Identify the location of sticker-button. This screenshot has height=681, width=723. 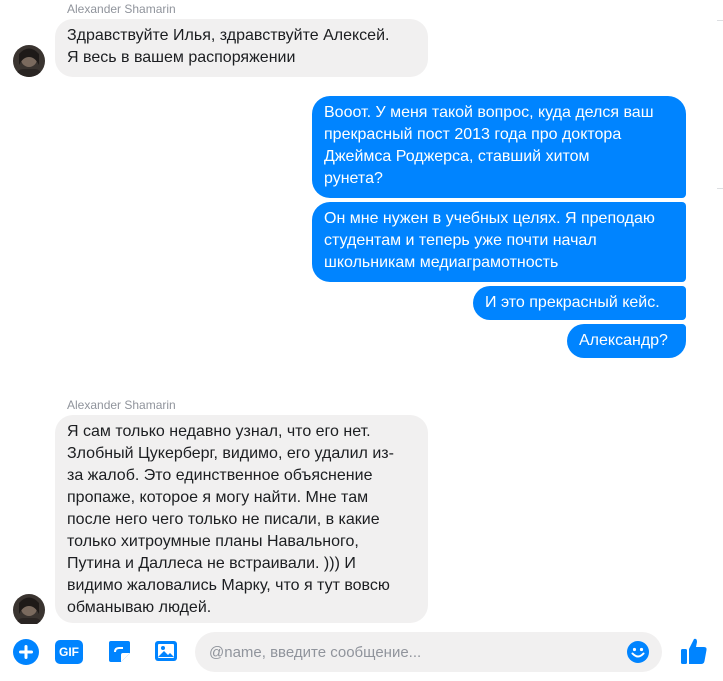
(119, 651).